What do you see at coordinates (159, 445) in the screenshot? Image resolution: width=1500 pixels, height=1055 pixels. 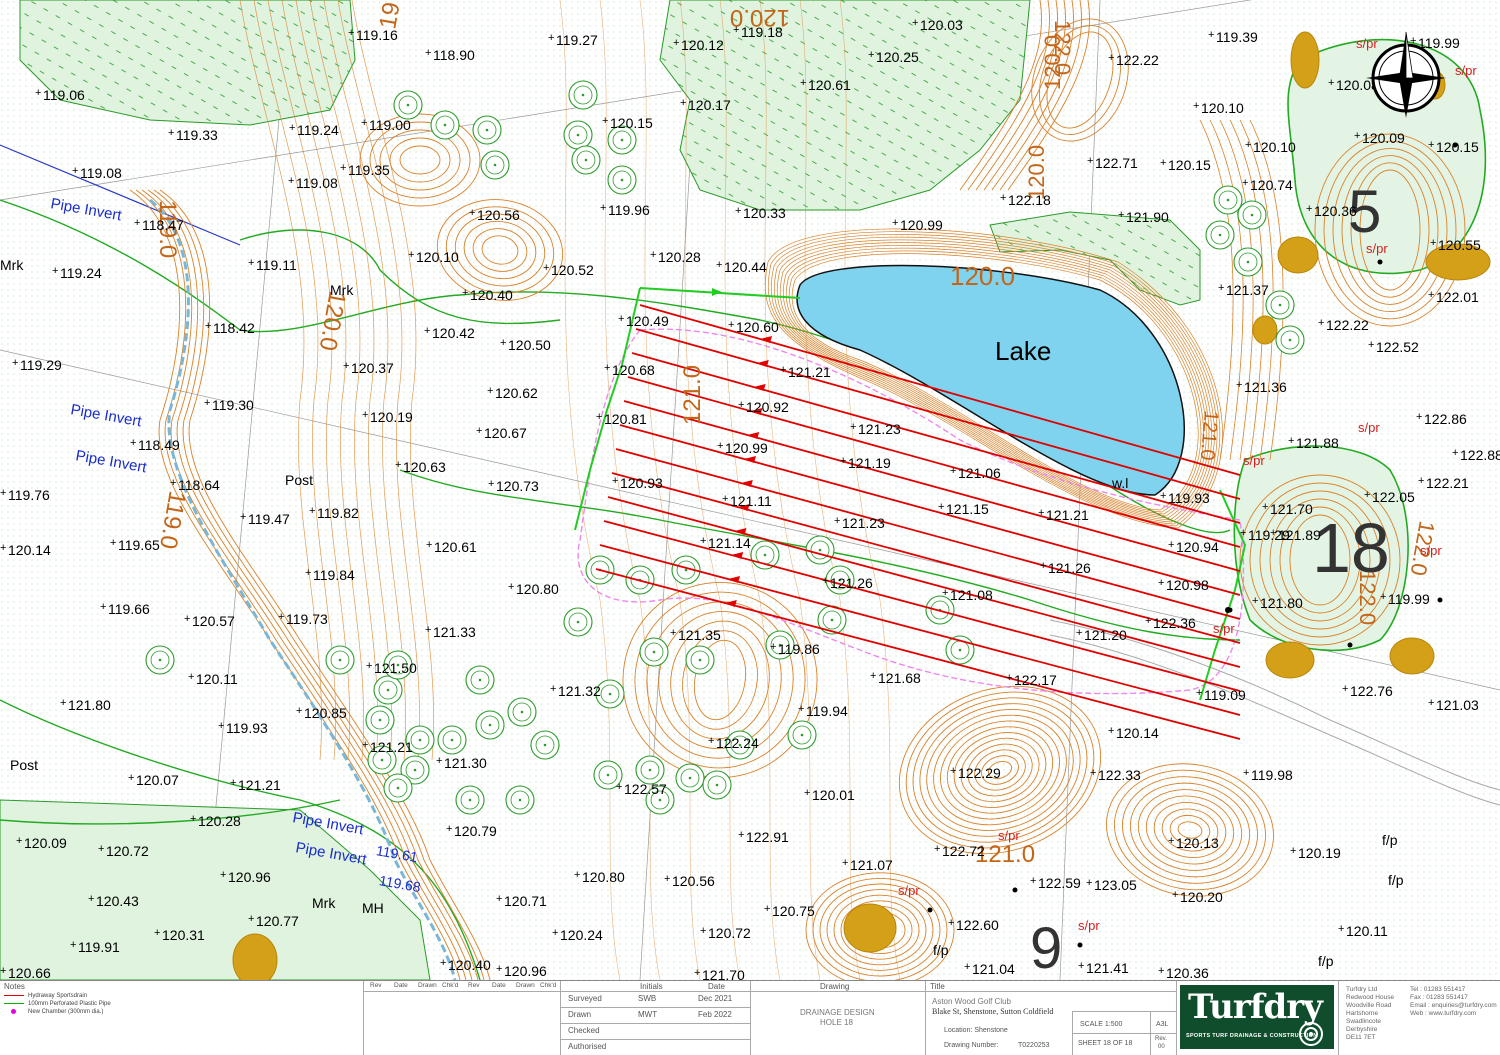 I see `spot-height-label: 118.49` at bounding box center [159, 445].